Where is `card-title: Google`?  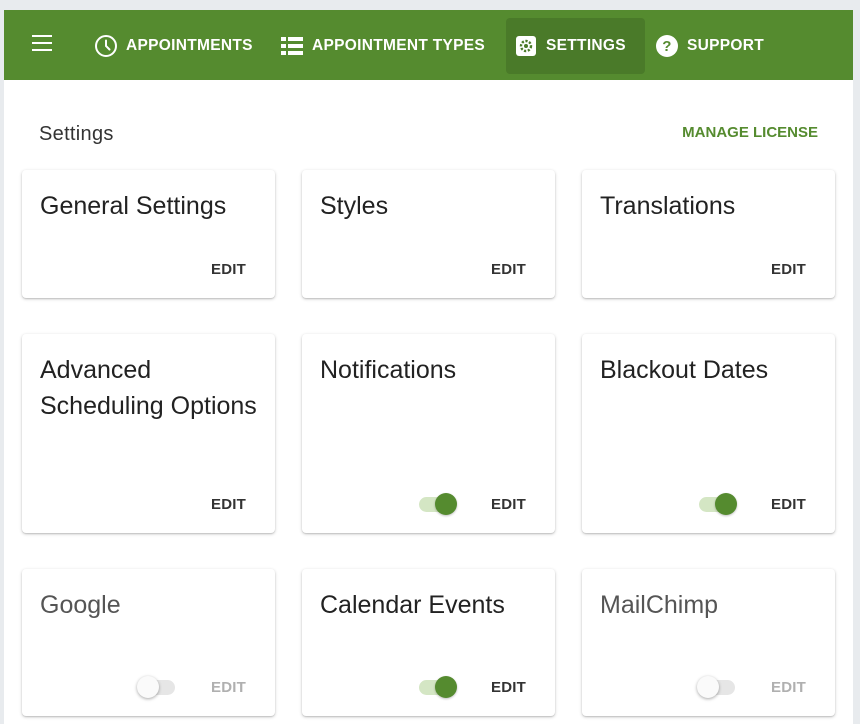 card-title: Google is located at coordinates (80, 605).